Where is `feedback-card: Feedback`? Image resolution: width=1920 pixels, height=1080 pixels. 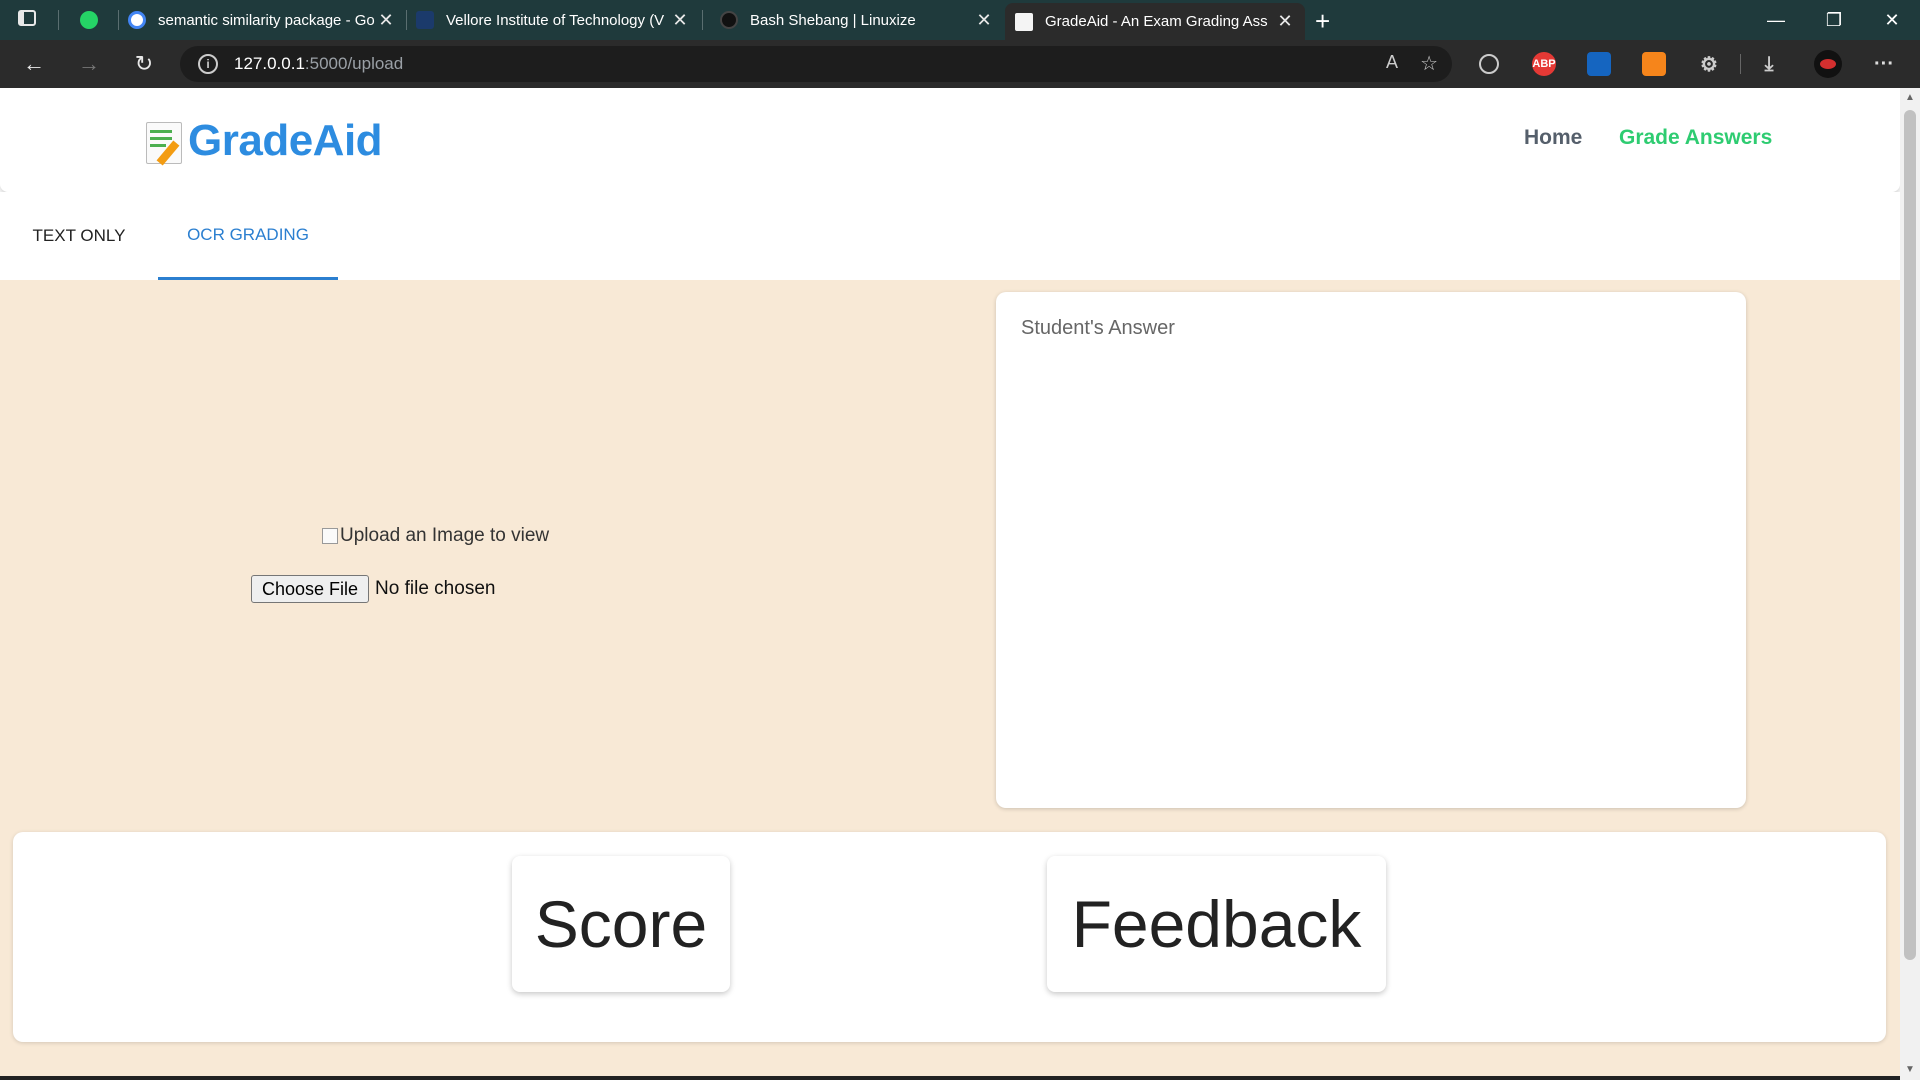 feedback-card: Feedback is located at coordinates (1216, 924).